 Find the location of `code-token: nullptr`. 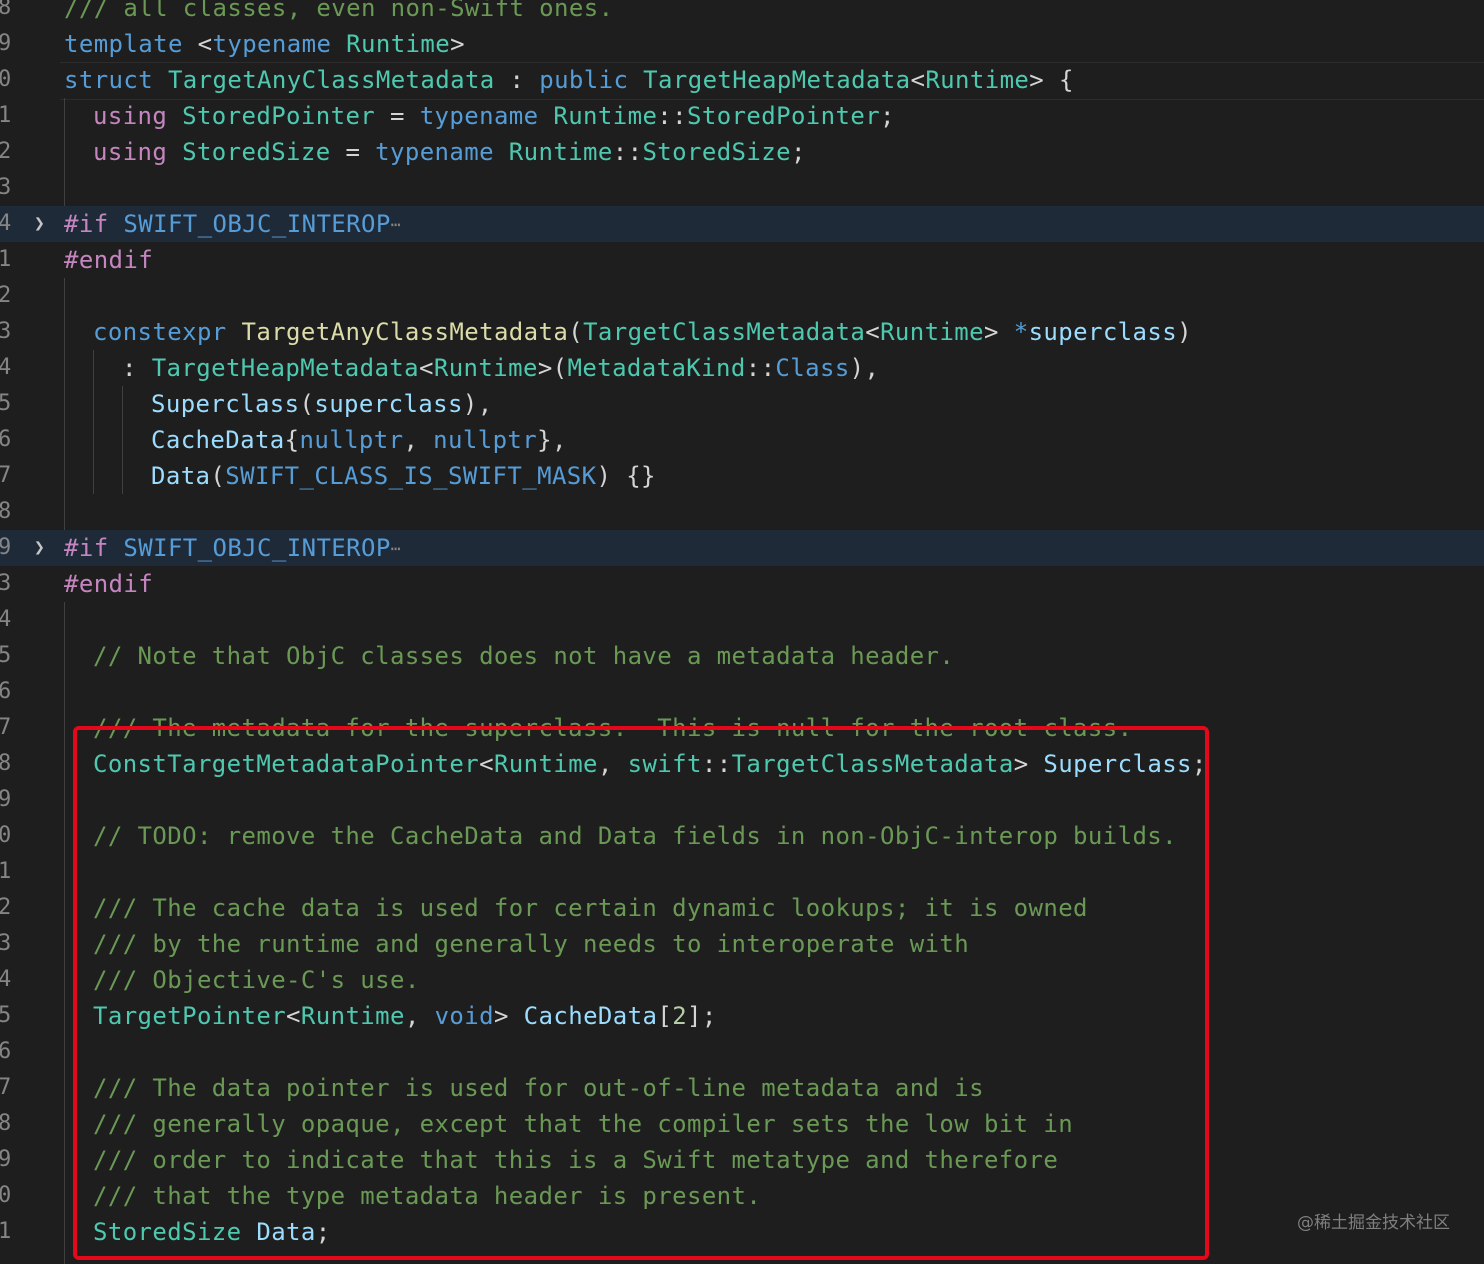

code-token: nullptr is located at coordinates (485, 440).